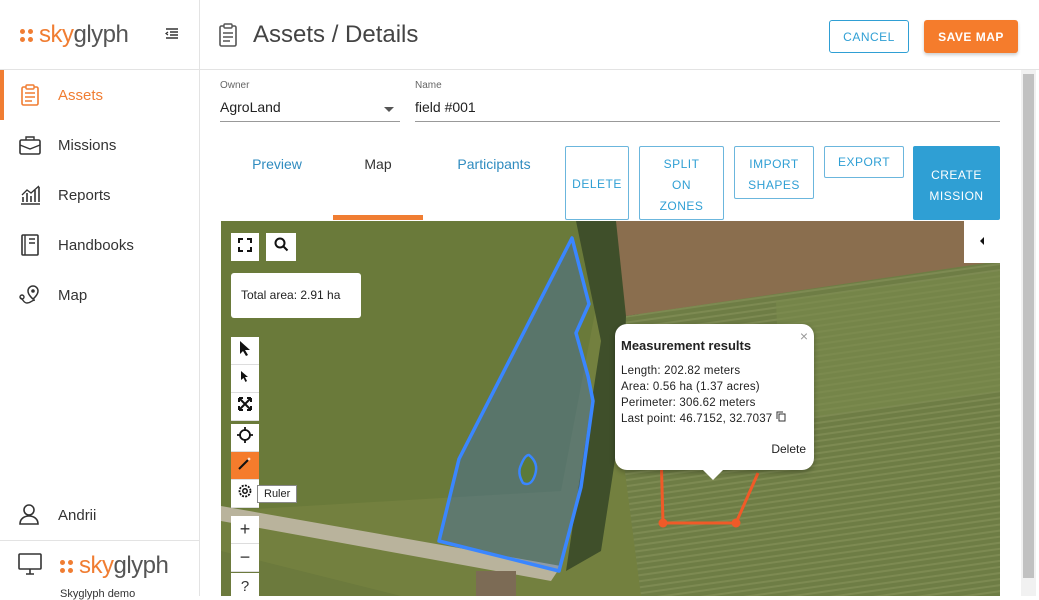  I want to click on expand-icon, so click(245, 406).